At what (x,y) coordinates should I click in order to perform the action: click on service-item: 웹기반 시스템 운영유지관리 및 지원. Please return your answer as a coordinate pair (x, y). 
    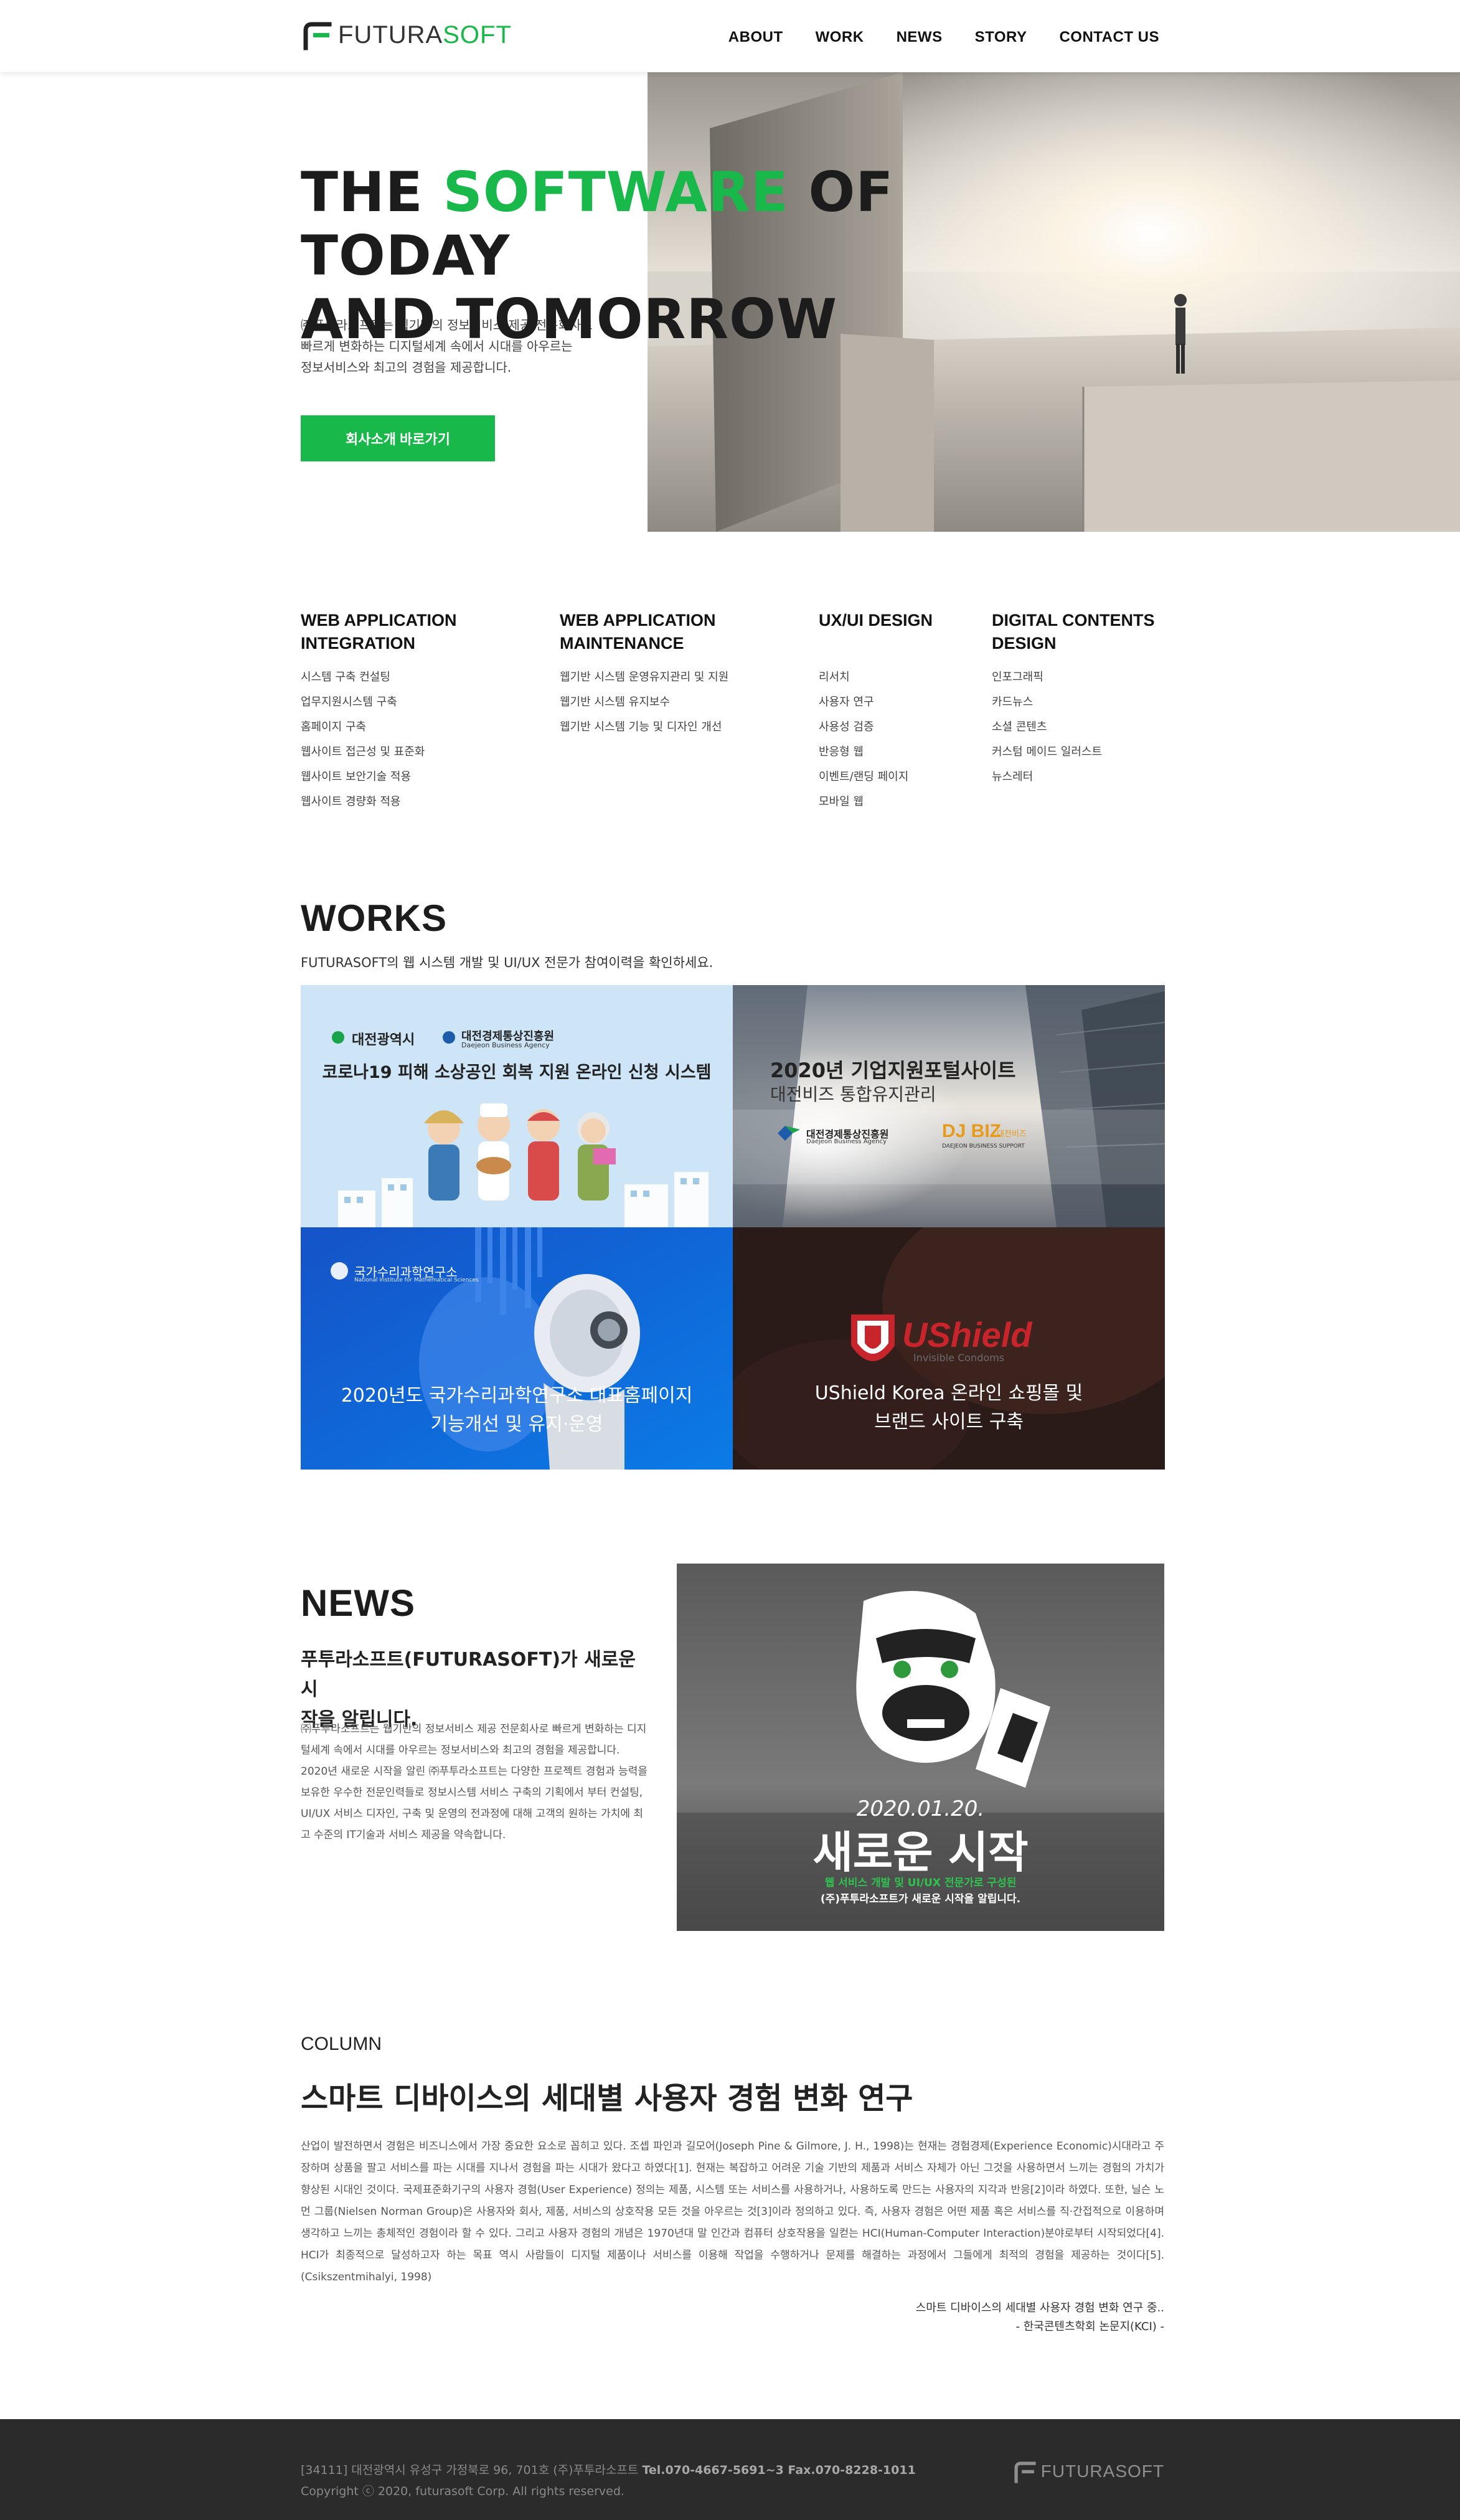
    Looking at the image, I should click on (644, 677).